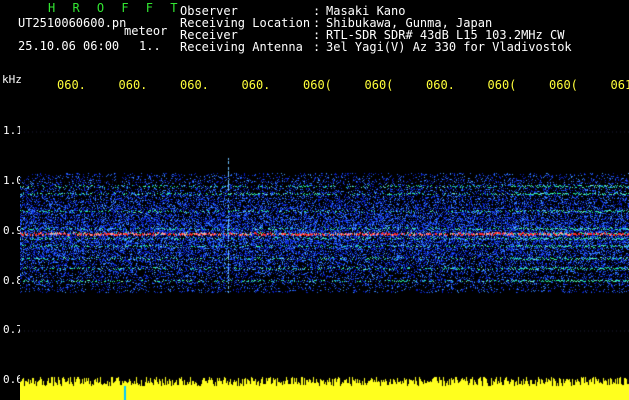 The image size is (629, 400). What do you see at coordinates (241, 47) in the screenshot?
I see `antenna-label: Receiving Antenna` at bounding box center [241, 47].